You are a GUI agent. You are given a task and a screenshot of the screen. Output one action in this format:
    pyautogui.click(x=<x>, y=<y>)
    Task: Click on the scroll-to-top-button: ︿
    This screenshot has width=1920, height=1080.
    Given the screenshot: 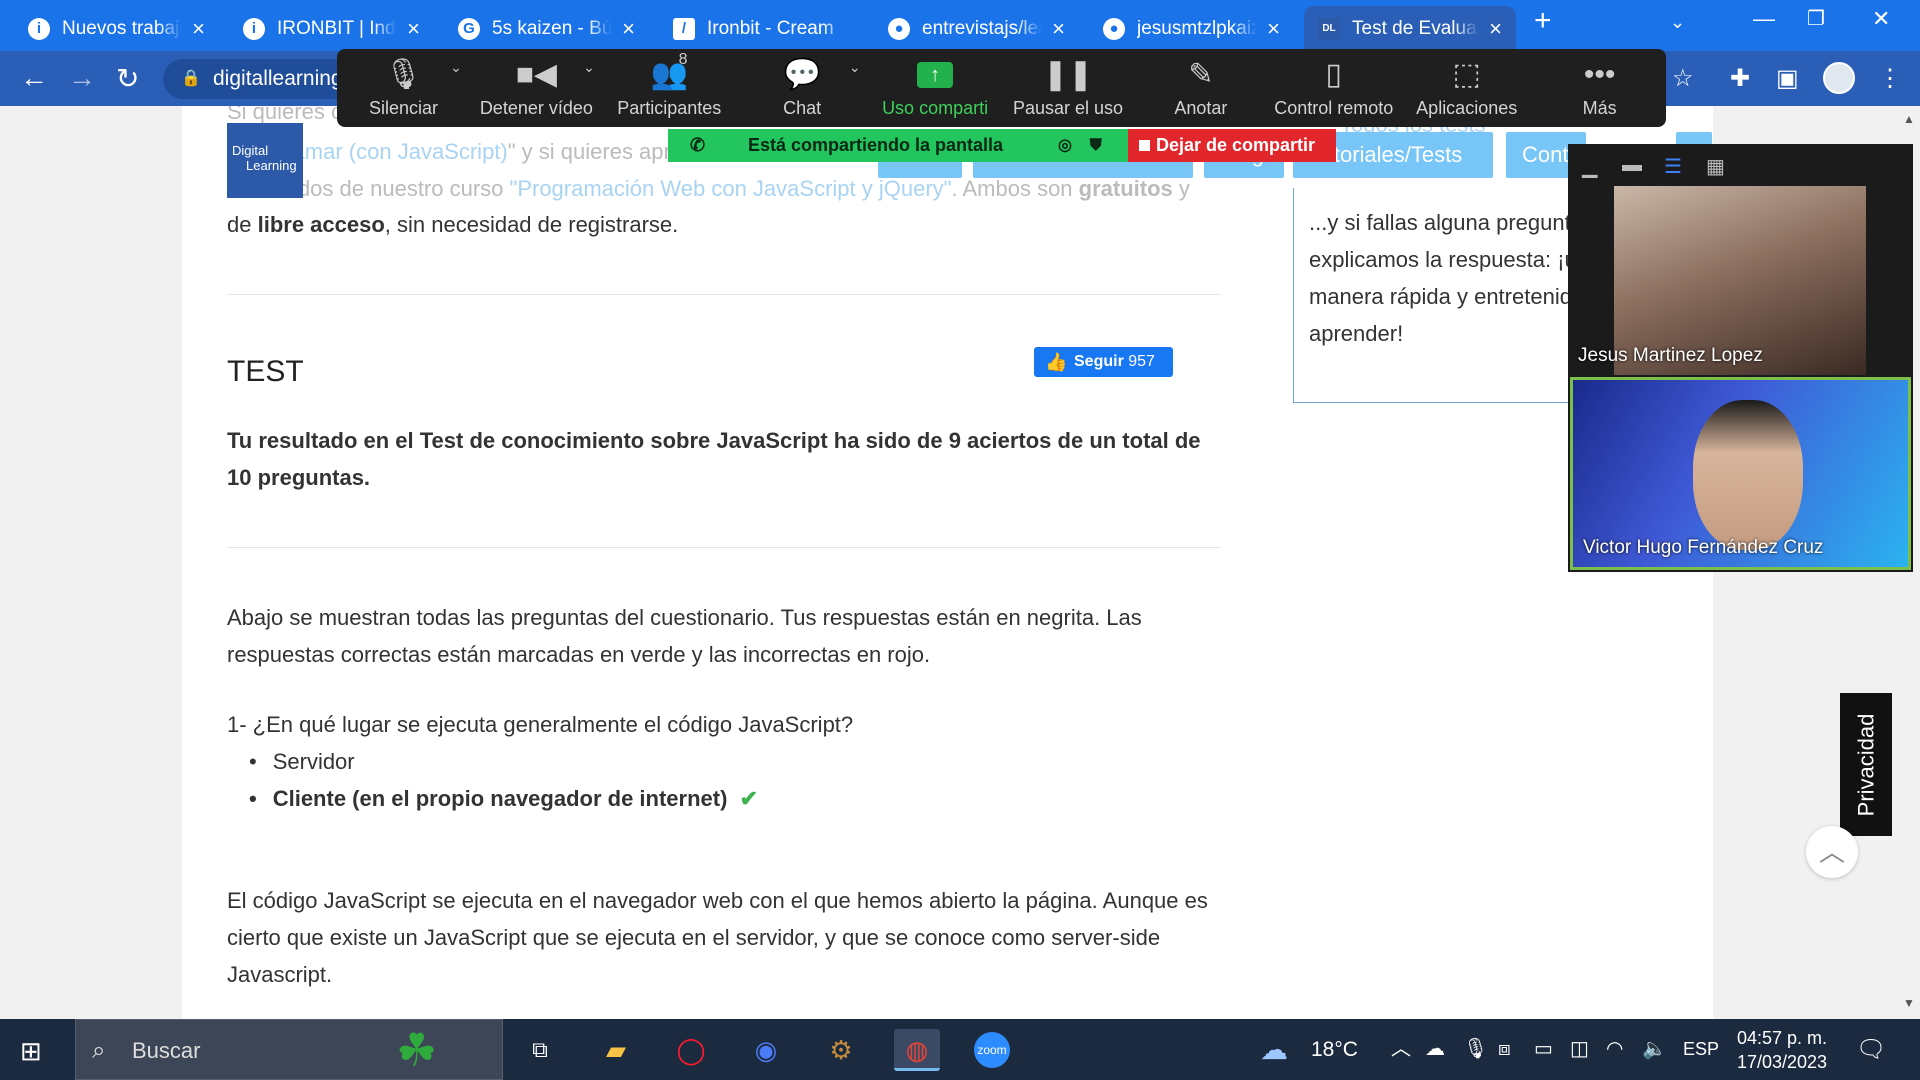 What is the action you would take?
    pyautogui.click(x=1832, y=852)
    